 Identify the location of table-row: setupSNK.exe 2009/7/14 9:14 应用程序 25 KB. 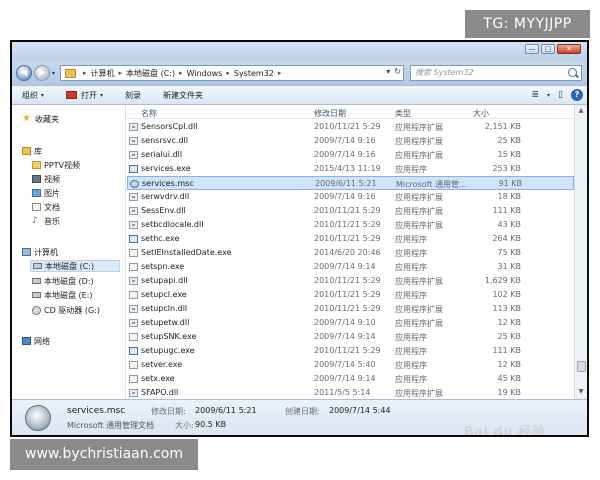
(350, 337).